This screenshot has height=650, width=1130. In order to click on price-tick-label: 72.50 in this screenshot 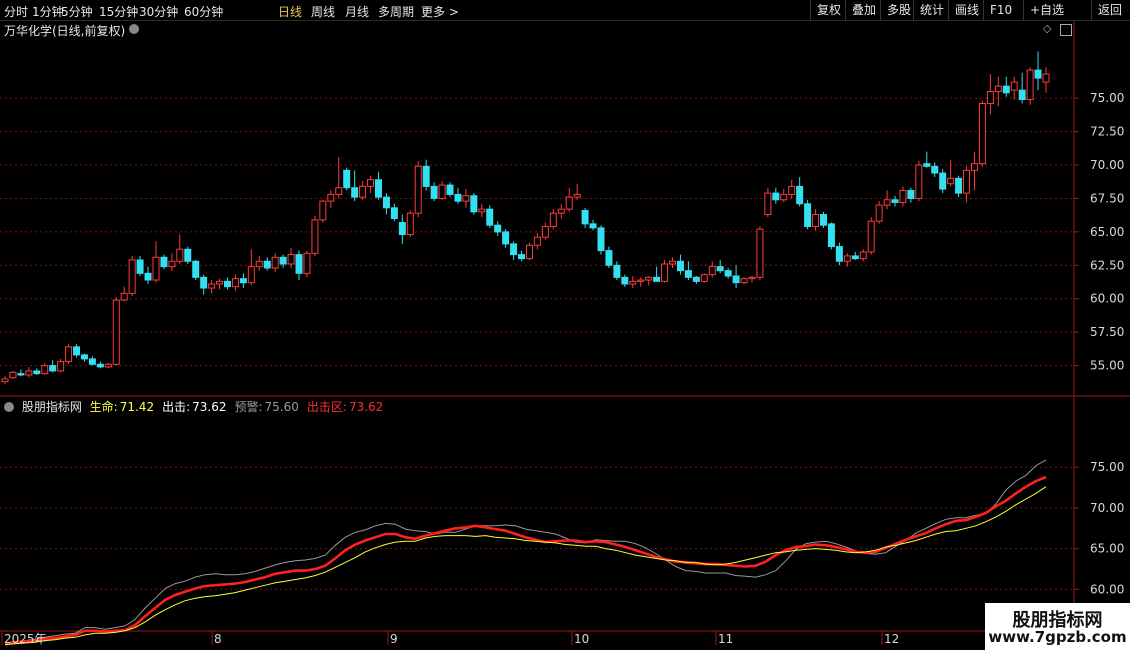, I will do `click(1107, 132)`.